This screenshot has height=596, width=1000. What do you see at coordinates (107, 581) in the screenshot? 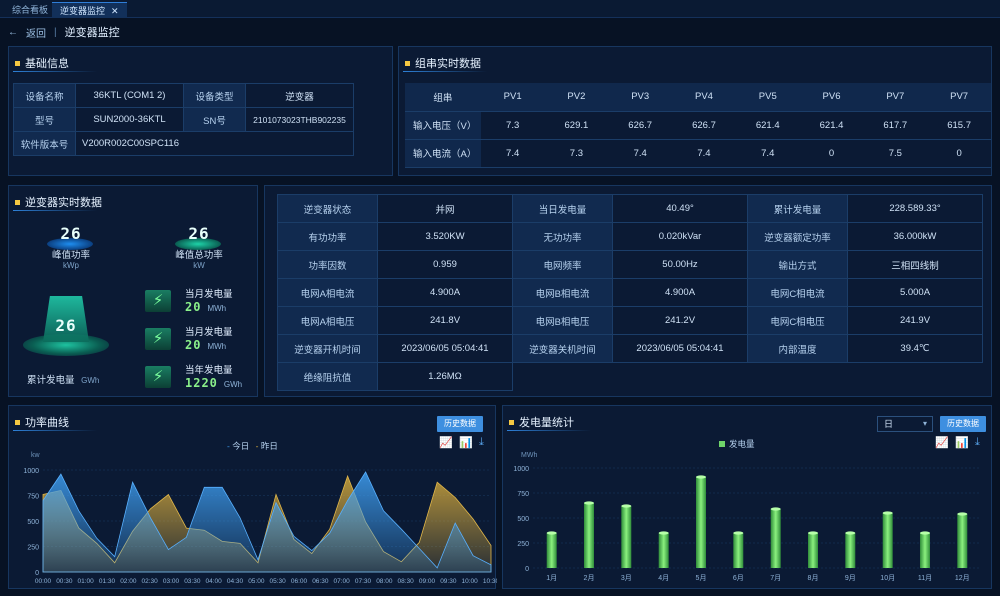
I see `x-tick-label: 01:30` at bounding box center [107, 581].